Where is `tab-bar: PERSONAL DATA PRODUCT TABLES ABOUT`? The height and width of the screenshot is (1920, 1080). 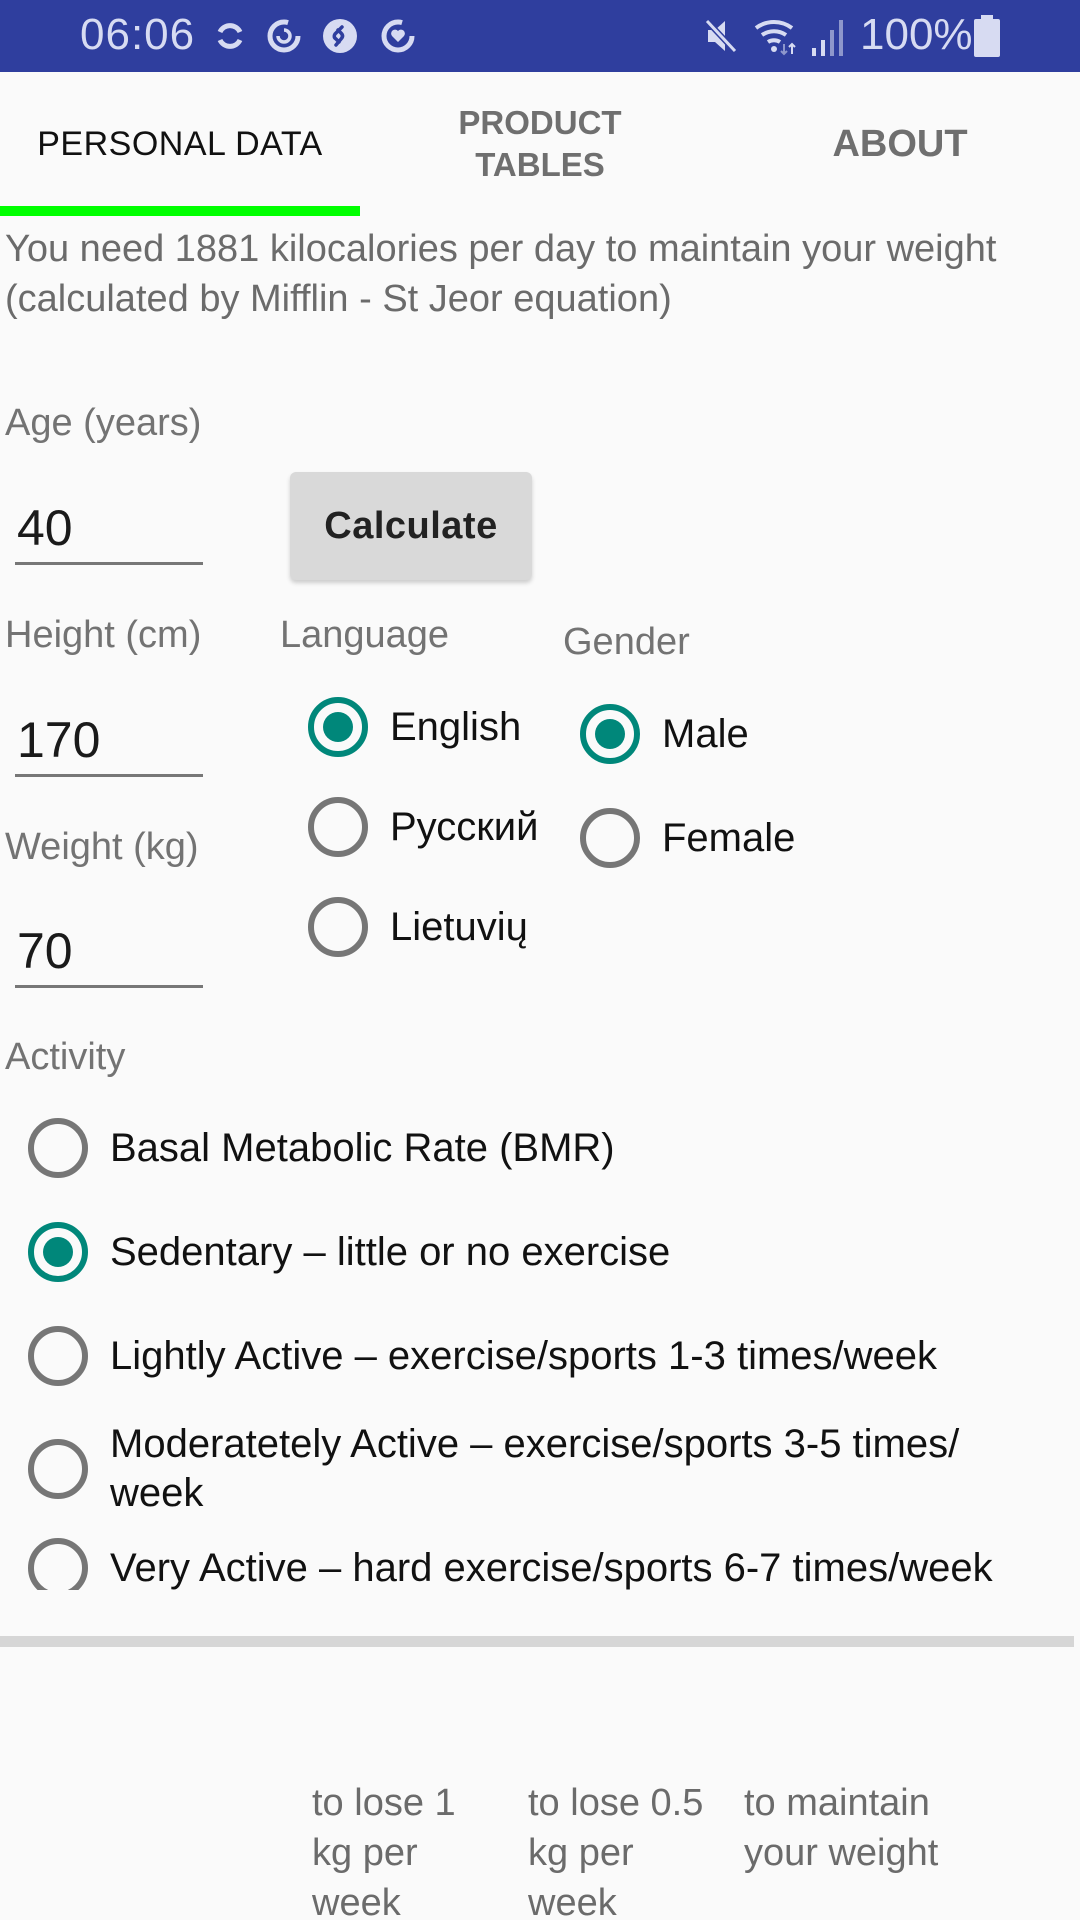
tab-bar: PERSONAL DATA PRODUCT TABLES ABOUT is located at coordinates (540, 144).